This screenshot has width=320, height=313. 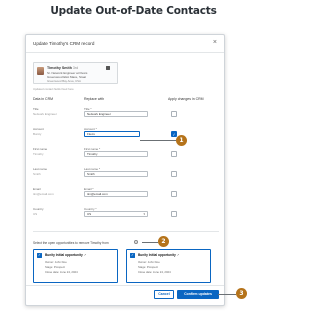 What do you see at coordinates (64, 81) in the screenshot?
I see `contact-location: Greenwood Bay Area, USA` at bounding box center [64, 81].